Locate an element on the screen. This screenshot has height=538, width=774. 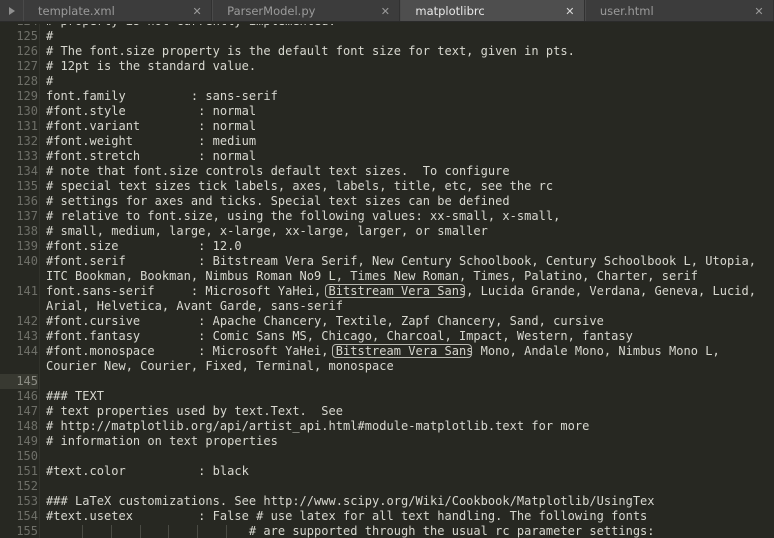
line-number: 149 is located at coordinates (27, 441).